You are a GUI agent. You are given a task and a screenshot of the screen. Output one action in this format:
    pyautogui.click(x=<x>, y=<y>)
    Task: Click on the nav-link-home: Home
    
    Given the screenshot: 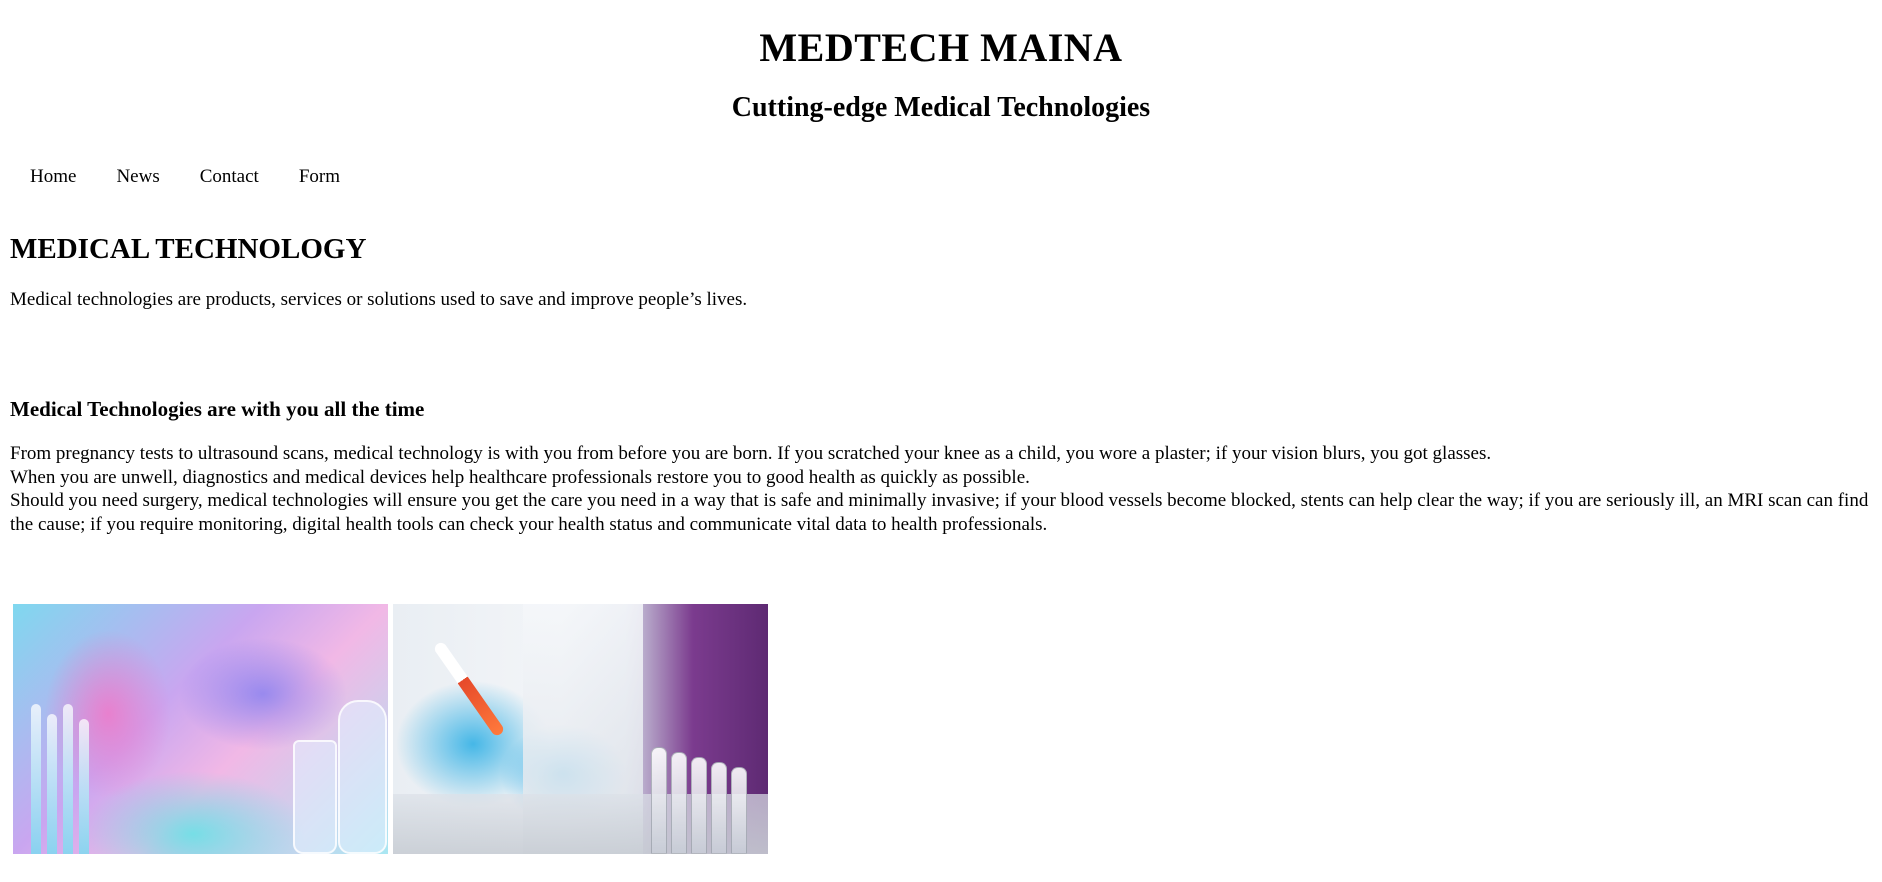 What is the action you would take?
    pyautogui.click(x=53, y=177)
    